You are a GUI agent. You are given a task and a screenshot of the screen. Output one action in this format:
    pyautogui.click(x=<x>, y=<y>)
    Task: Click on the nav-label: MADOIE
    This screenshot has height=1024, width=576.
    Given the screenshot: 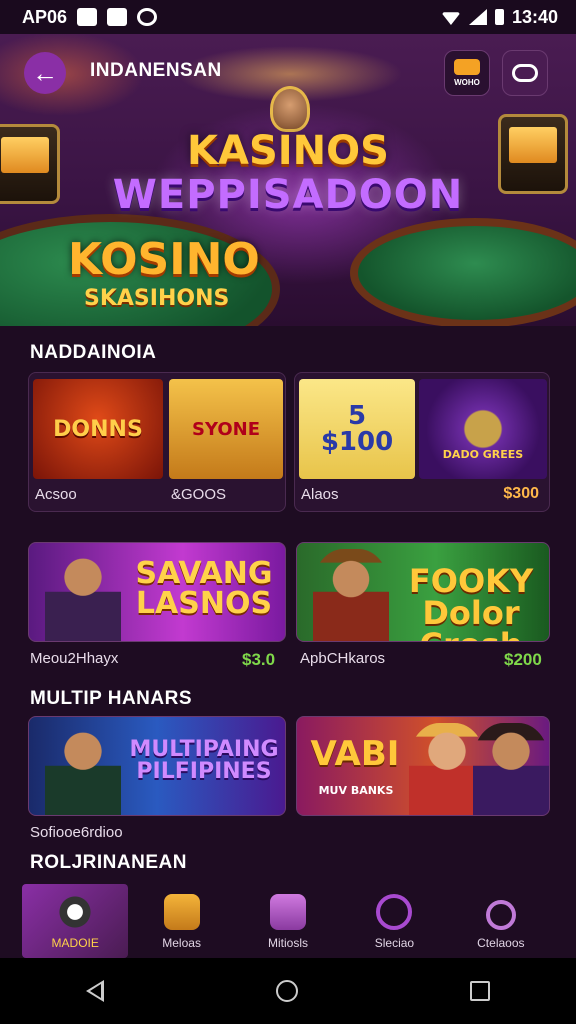 What is the action you would take?
    pyautogui.click(x=75, y=943)
    